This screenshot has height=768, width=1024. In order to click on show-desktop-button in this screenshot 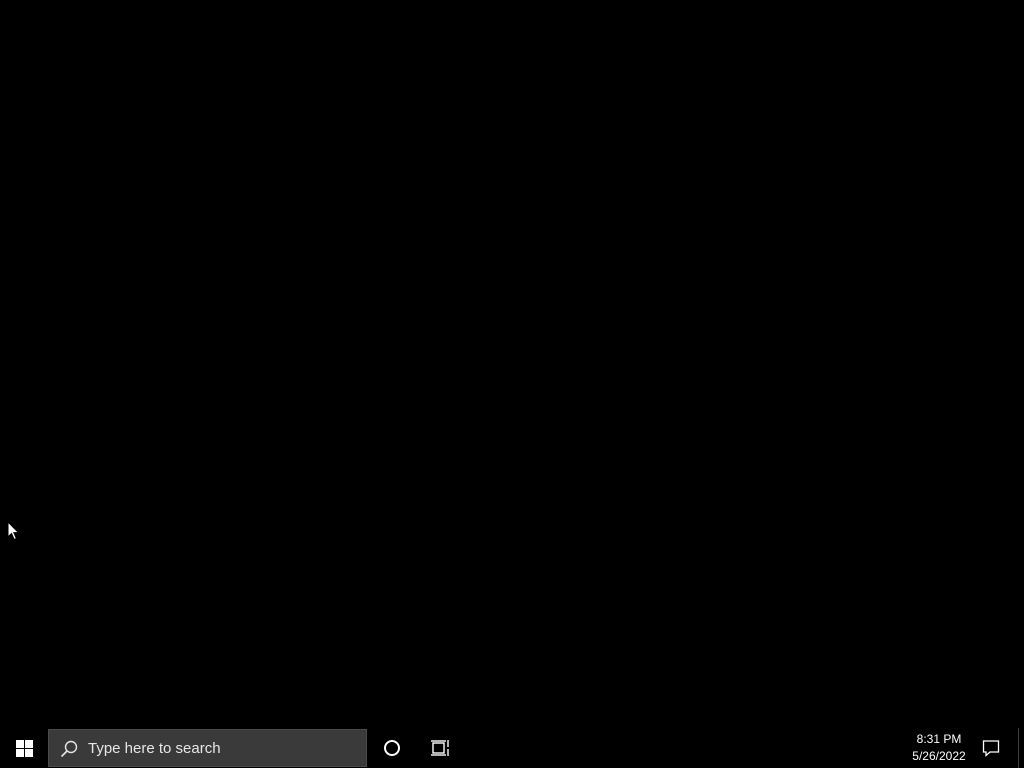, I will do `click(1021, 748)`.